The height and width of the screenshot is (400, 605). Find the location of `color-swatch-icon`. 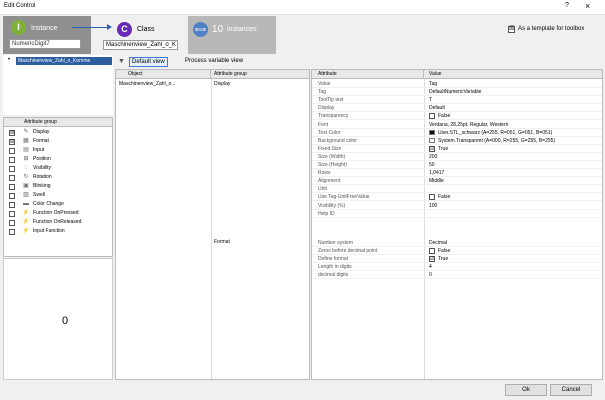

color-swatch-icon is located at coordinates (432, 140).